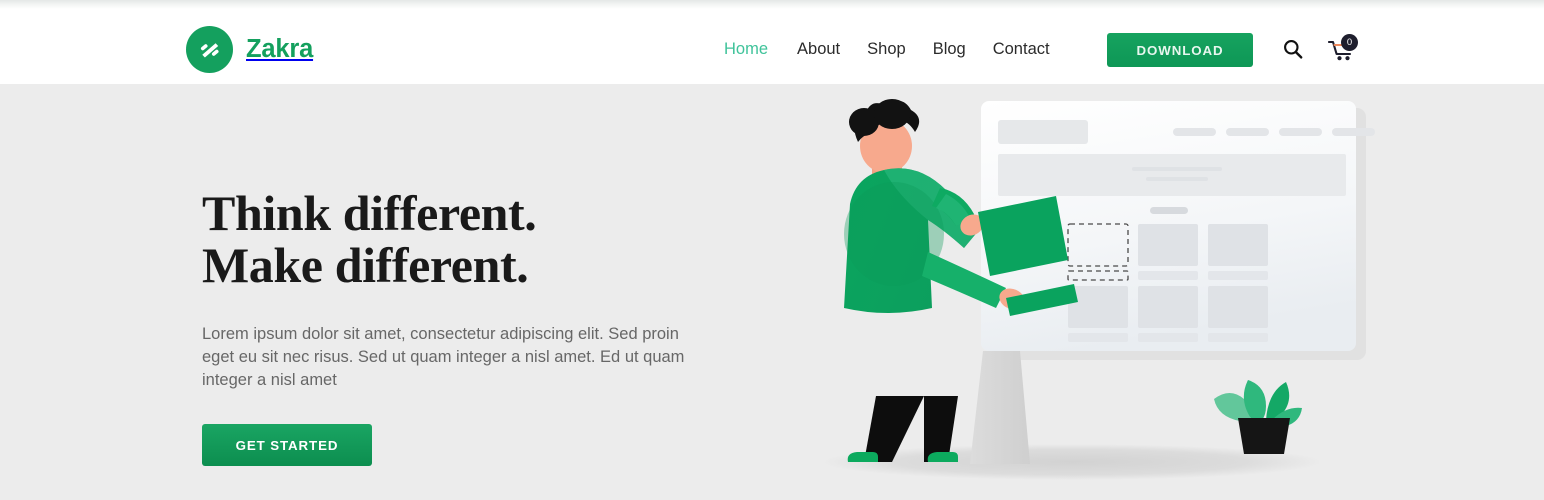 The width and height of the screenshot is (1544, 500). What do you see at coordinates (1264, 436) in the screenshot?
I see `plant-pot` at bounding box center [1264, 436].